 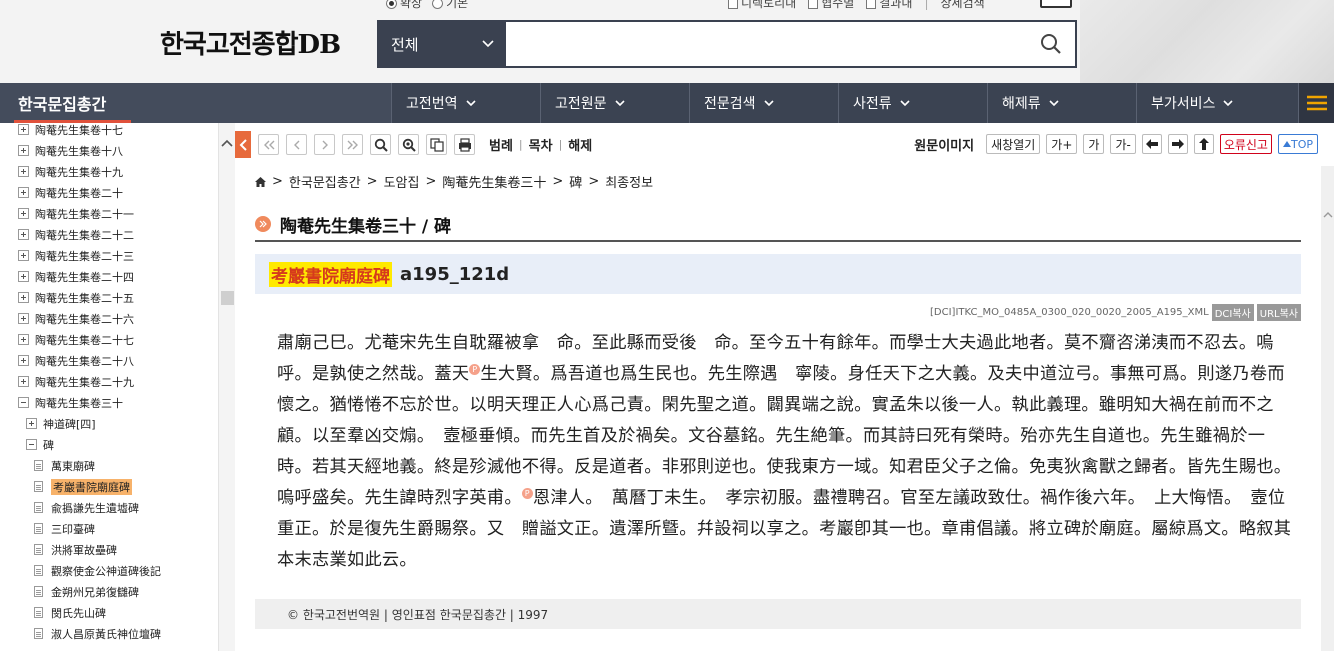 I want to click on tree-item-stele-category: 碑, so click(x=40, y=444).